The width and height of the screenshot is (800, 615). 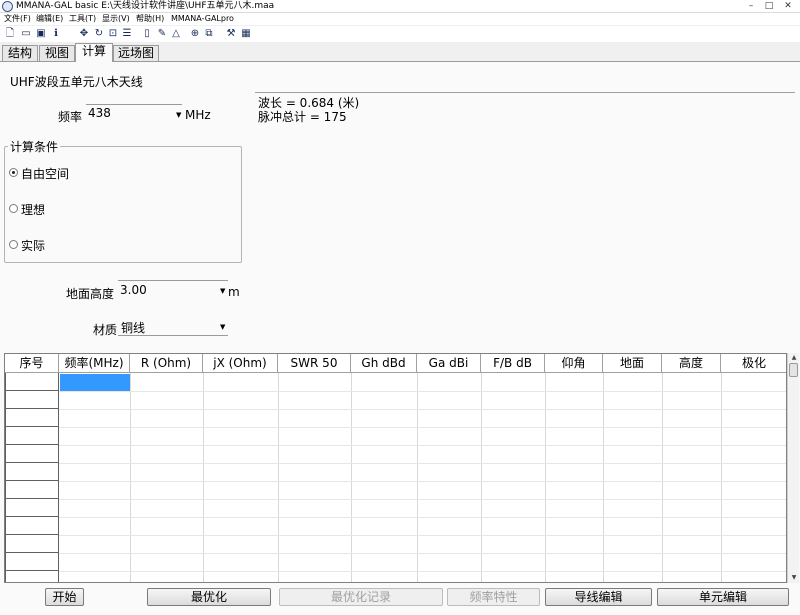 What do you see at coordinates (82, 19) in the screenshot?
I see `menu-tools: 工具(T)` at bounding box center [82, 19].